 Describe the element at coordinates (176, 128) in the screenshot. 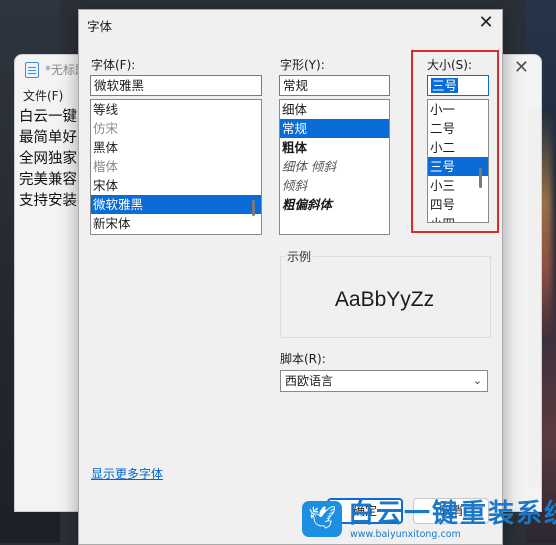

I see `list-item: 仿宋` at that location.